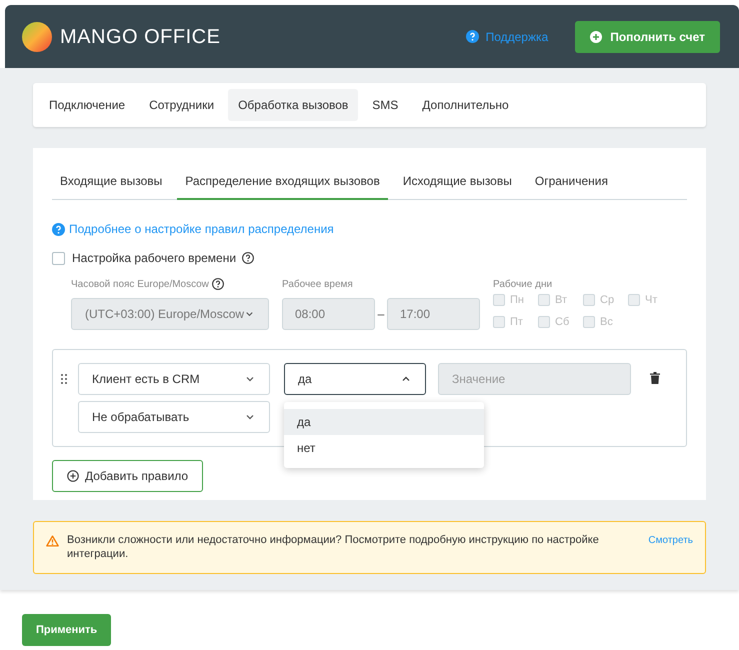 The image size is (739, 650). What do you see at coordinates (111, 182) in the screenshot?
I see `sub-tab: Входящие вызовы` at bounding box center [111, 182].